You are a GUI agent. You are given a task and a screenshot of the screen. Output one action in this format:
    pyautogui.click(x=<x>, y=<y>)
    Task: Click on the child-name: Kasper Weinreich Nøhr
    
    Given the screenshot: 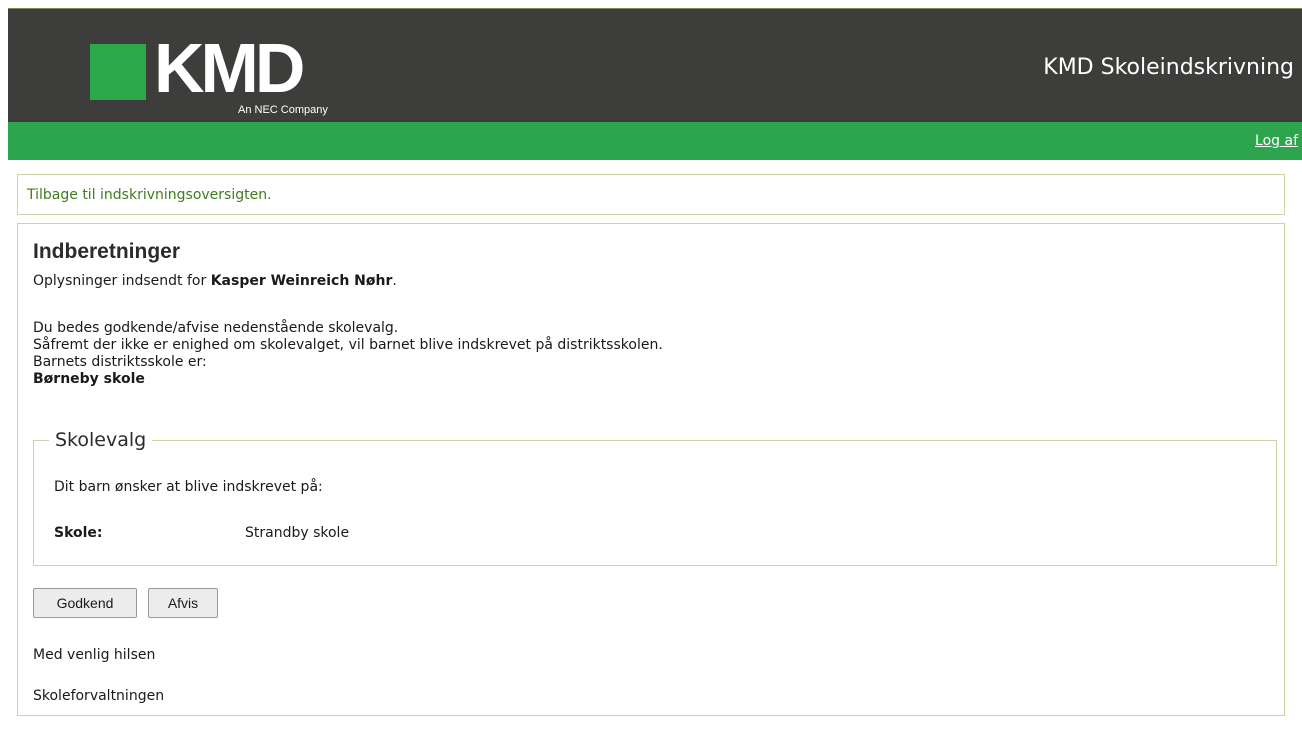 What is the action you would take?
    pyautogui.click(x=301, y=281)
    